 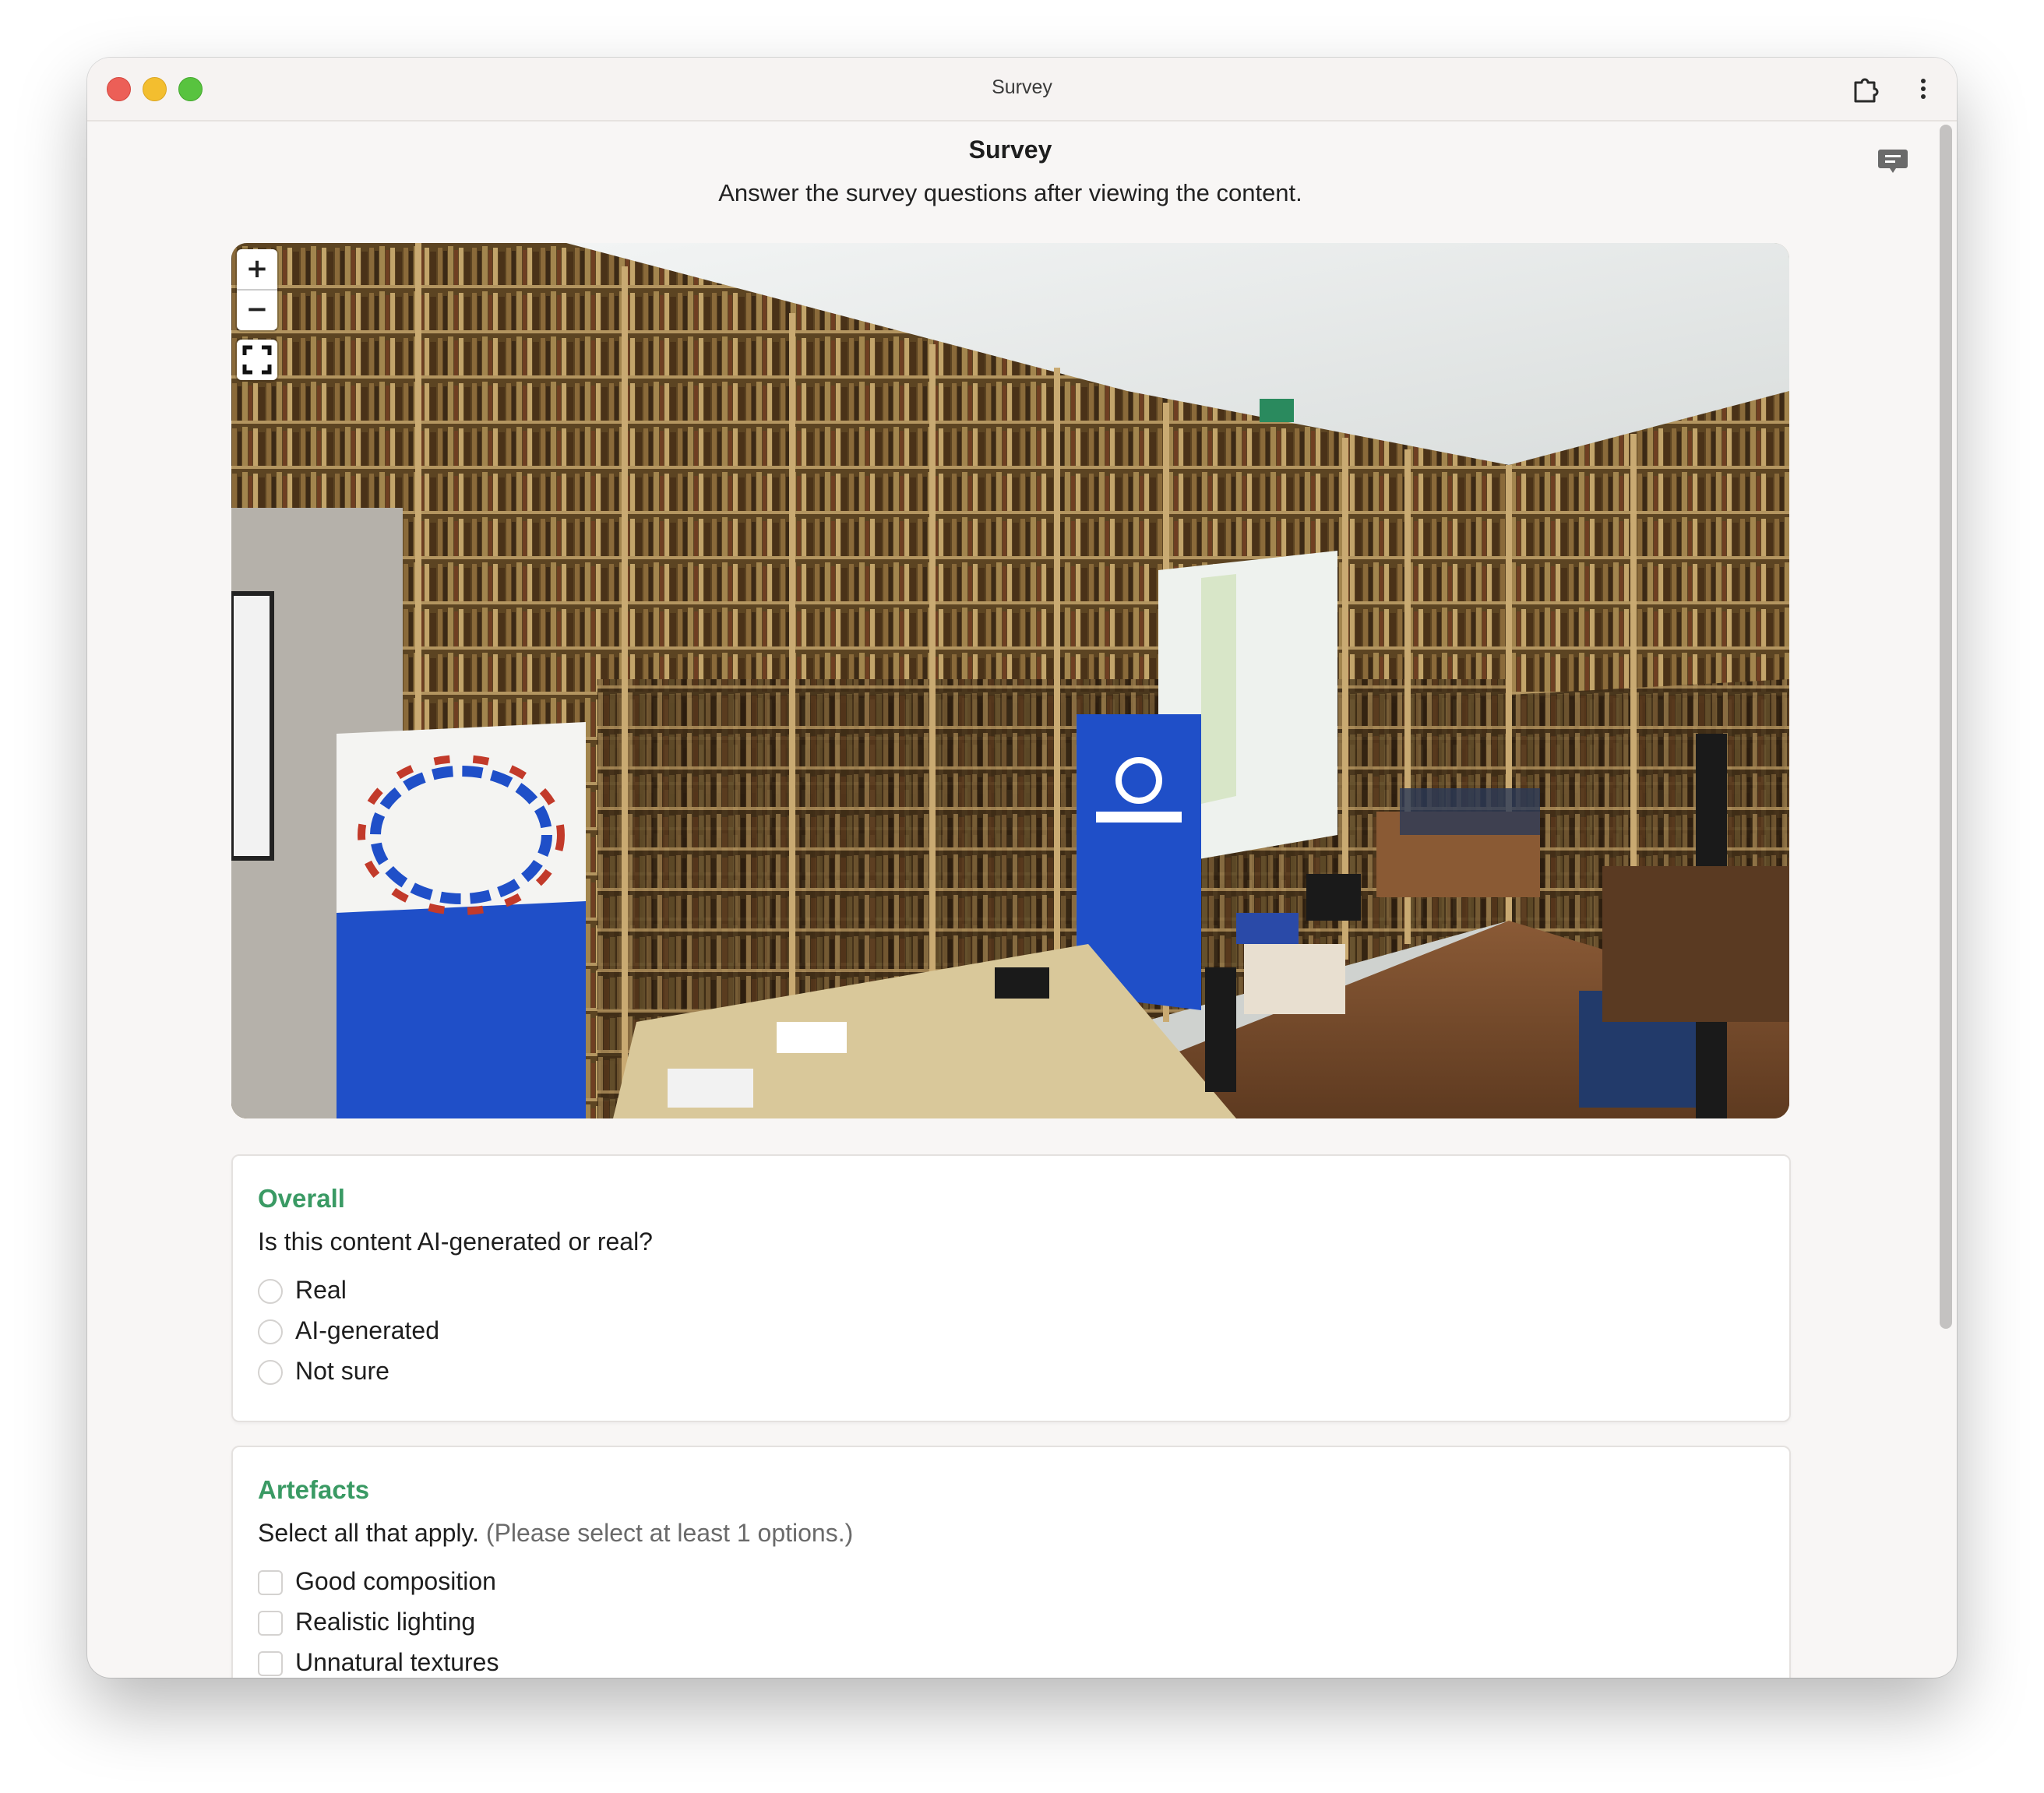 What do you see at coordinates (321, 1290) in the screenshot?
I see `option-label: Real` at bounding box center [321, 1290].